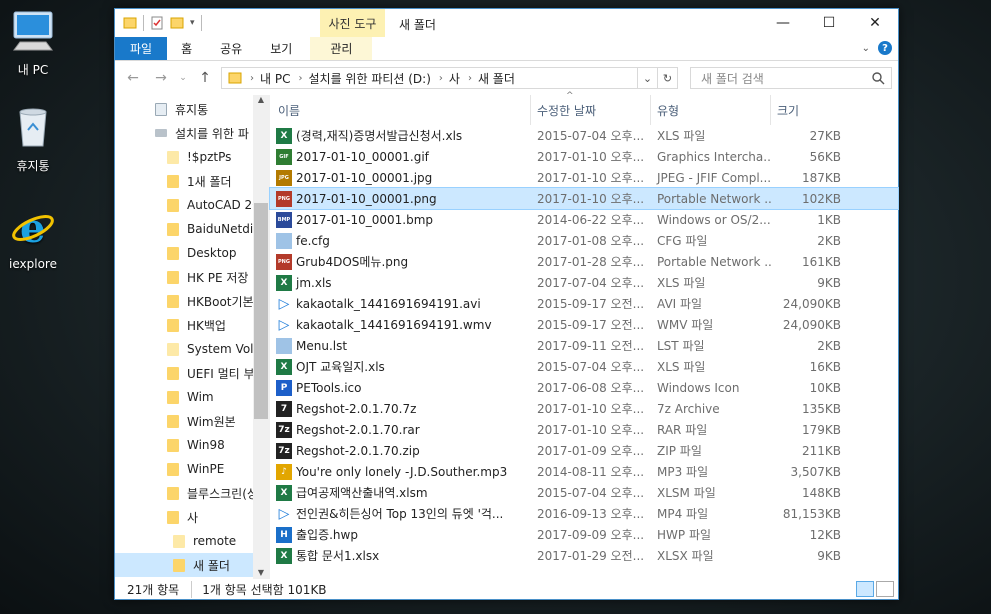  What do you see at coordinates (400, 304) in the screenshot?
I see `file-name-cell: ▷ kakaotalk_1441691694191.avi` at bounding box center [400, 304].